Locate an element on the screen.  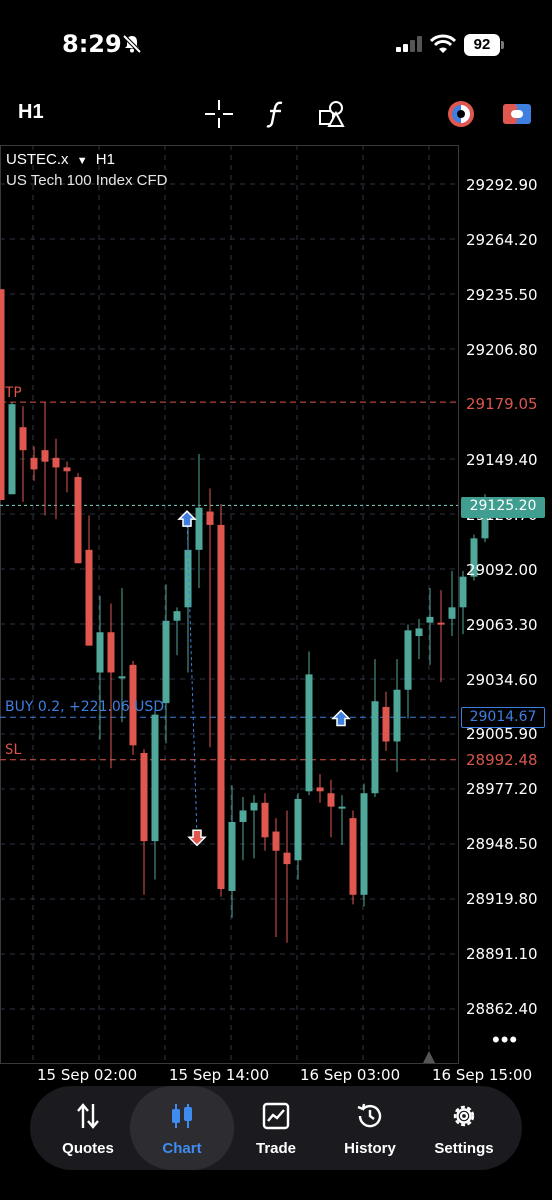
more-options-button: ••• is located at coordinates (505, 1040).